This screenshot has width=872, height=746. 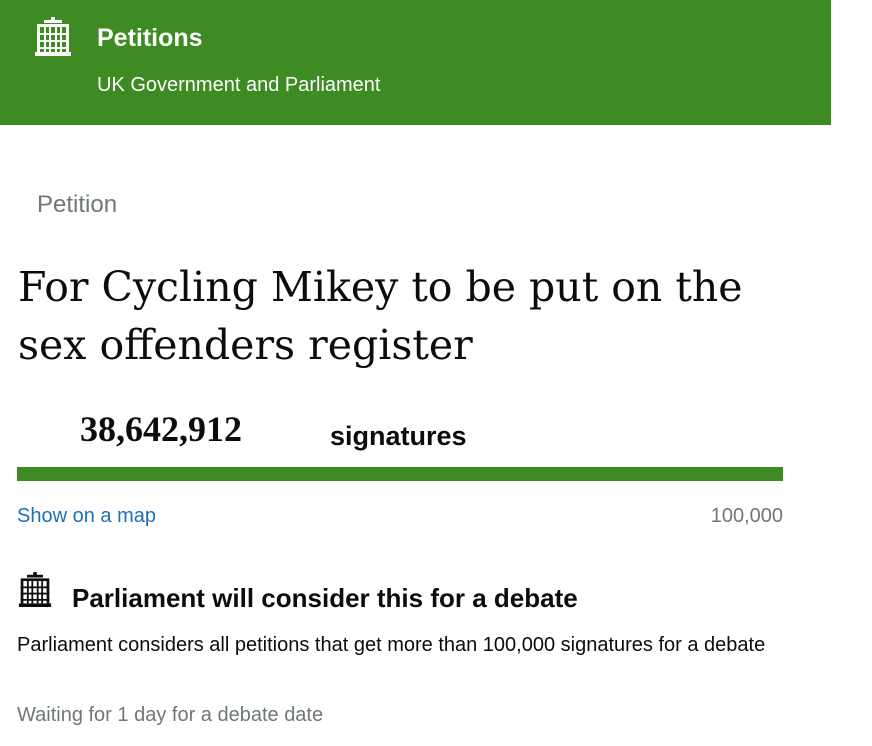 I want to click on signature-progress-bar, so click(x=400, y=474).